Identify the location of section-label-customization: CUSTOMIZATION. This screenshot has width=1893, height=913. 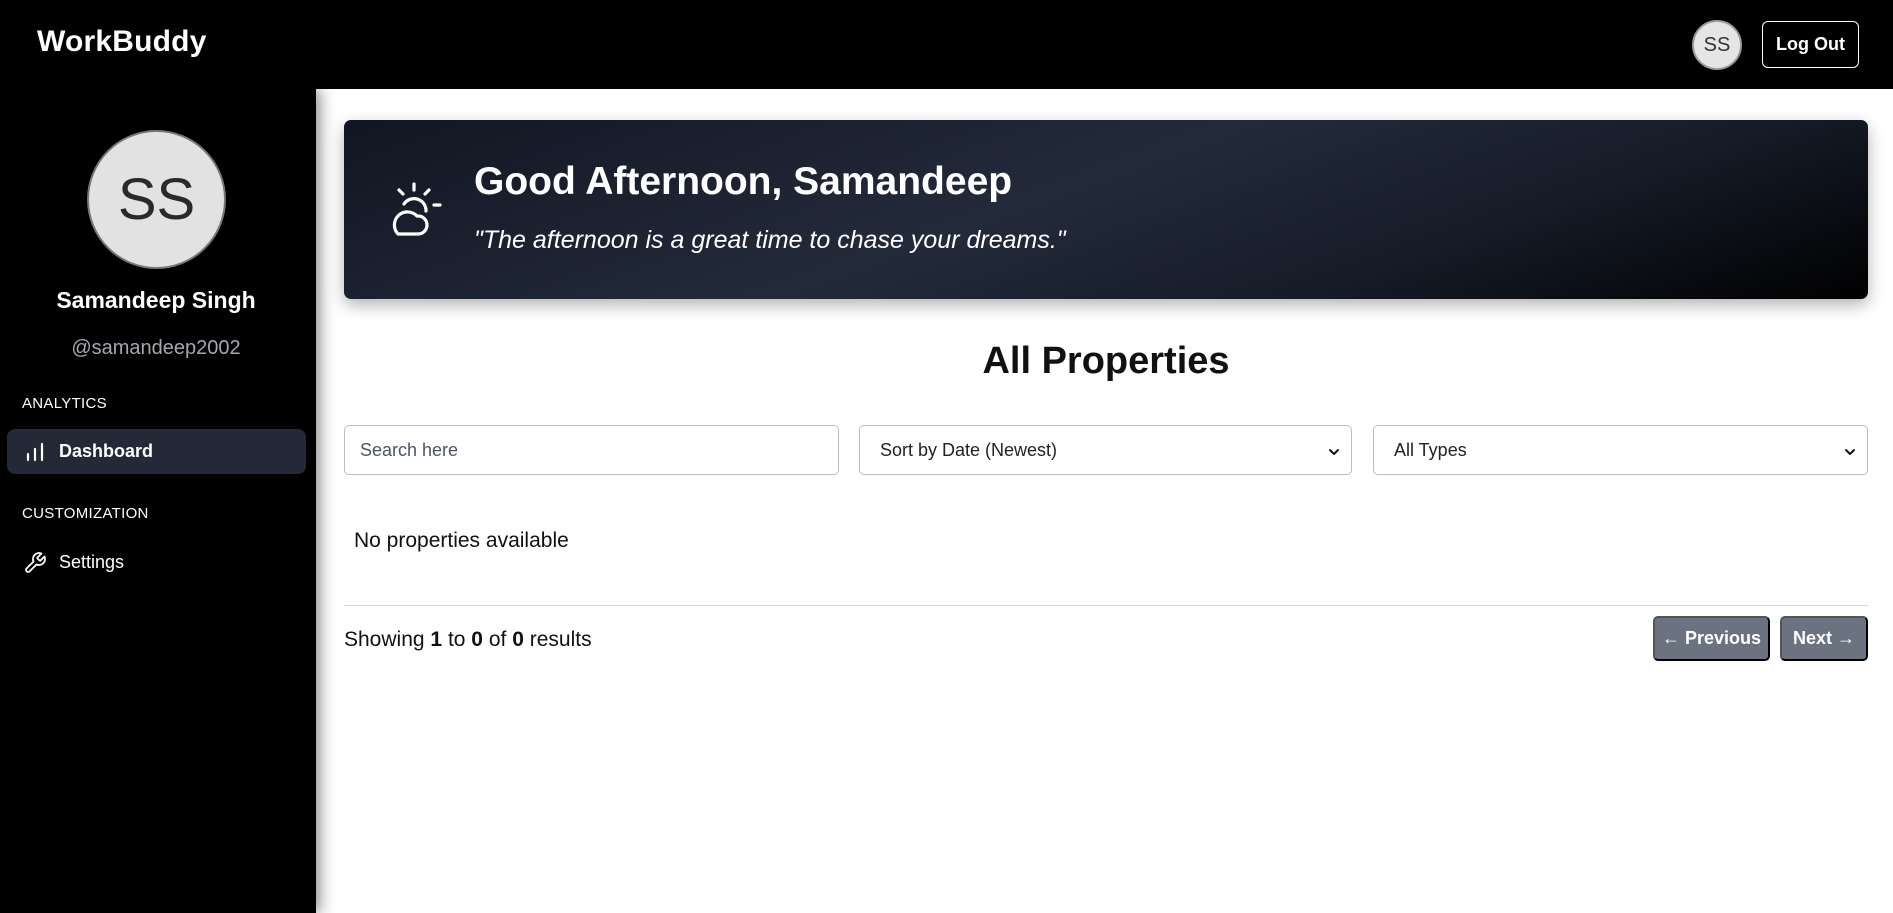
(85, 513).